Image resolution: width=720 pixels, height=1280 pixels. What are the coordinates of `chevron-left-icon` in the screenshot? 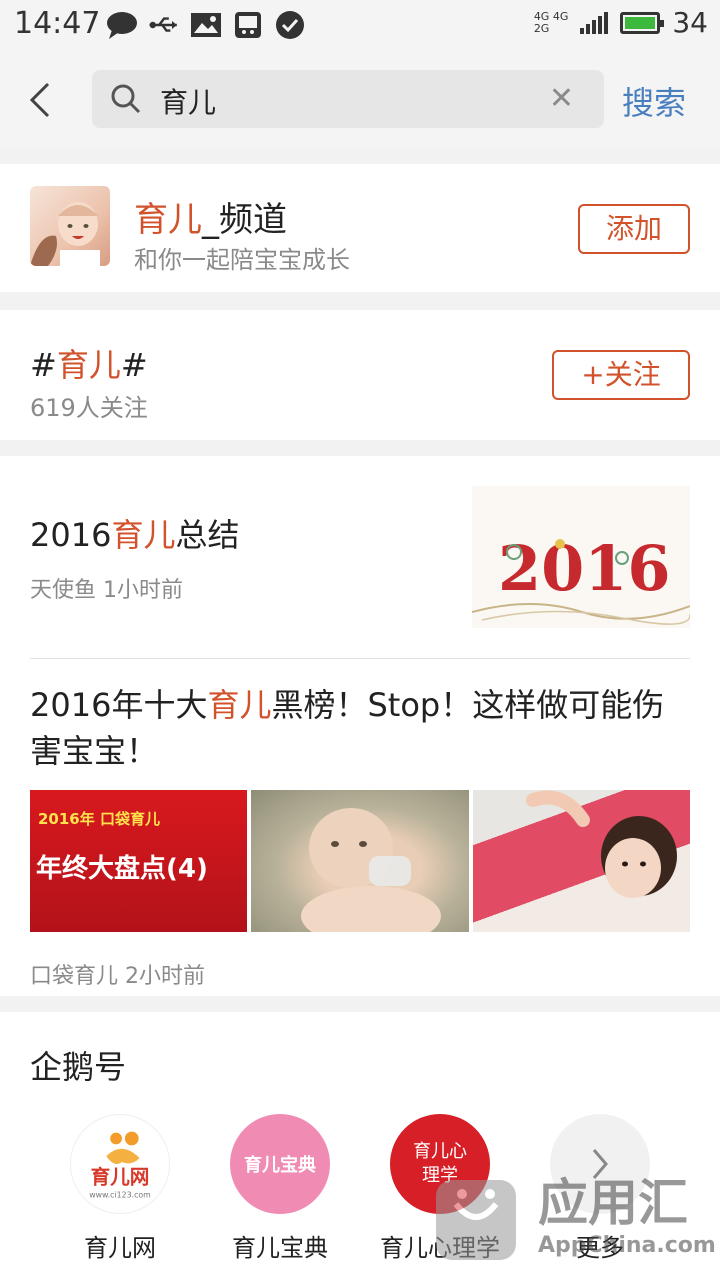 It's located at (39, 100).